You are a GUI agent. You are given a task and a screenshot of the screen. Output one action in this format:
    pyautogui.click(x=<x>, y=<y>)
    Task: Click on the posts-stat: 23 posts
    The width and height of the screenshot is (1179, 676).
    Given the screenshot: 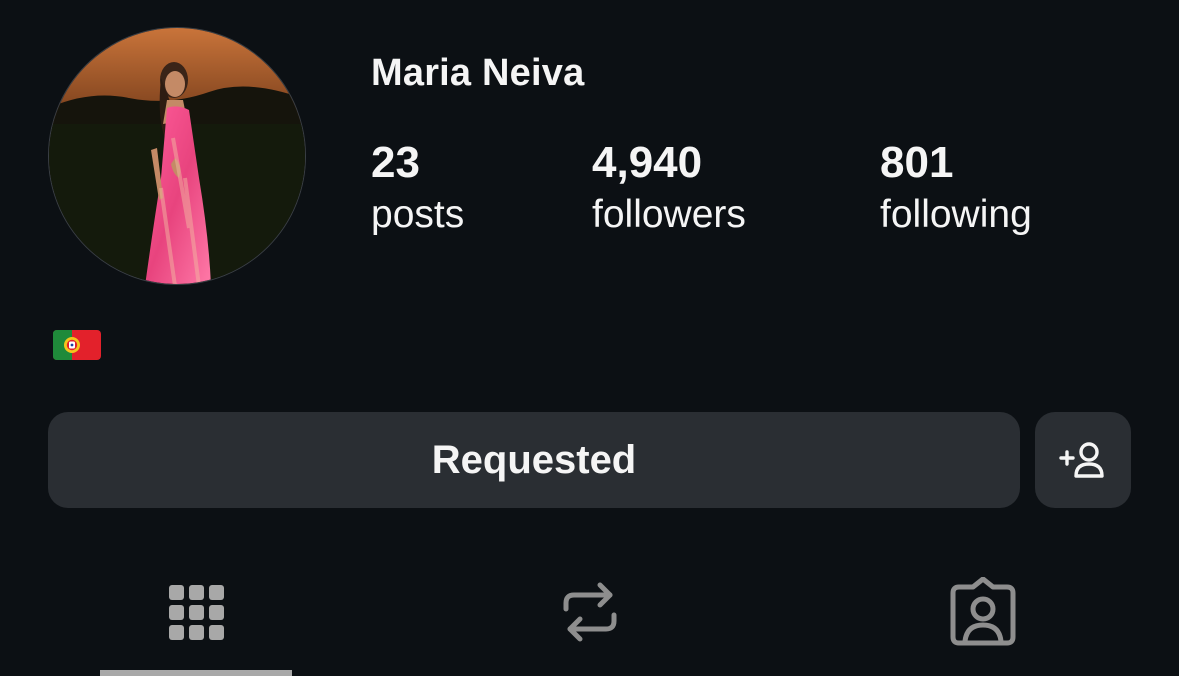 What is the action you would take?
    pyautogui.click(x=417, y=189)
    